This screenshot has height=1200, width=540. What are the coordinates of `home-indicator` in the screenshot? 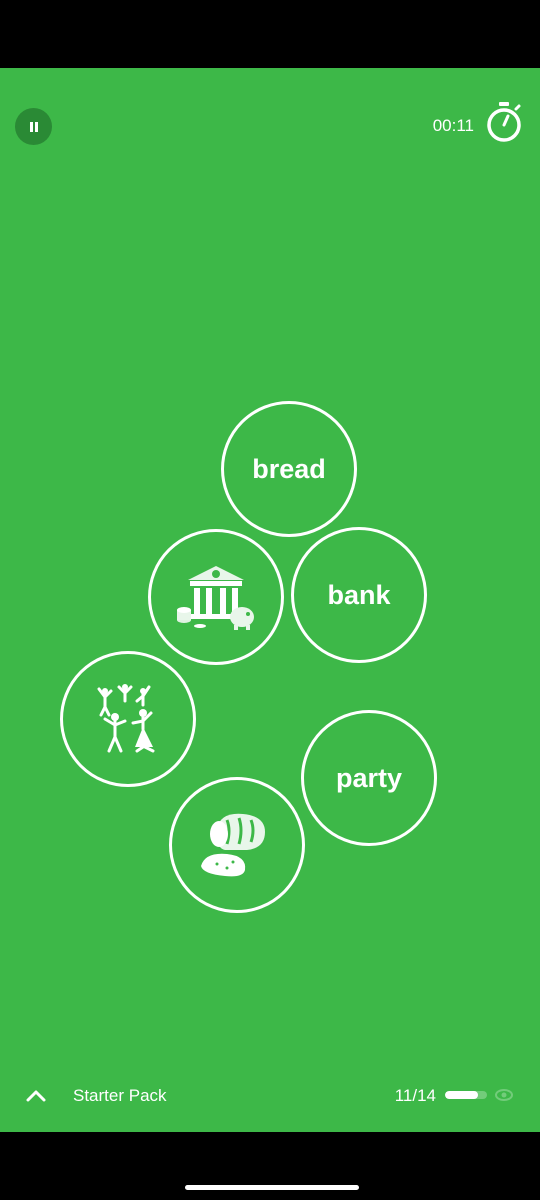 It's located at (272, 1187).